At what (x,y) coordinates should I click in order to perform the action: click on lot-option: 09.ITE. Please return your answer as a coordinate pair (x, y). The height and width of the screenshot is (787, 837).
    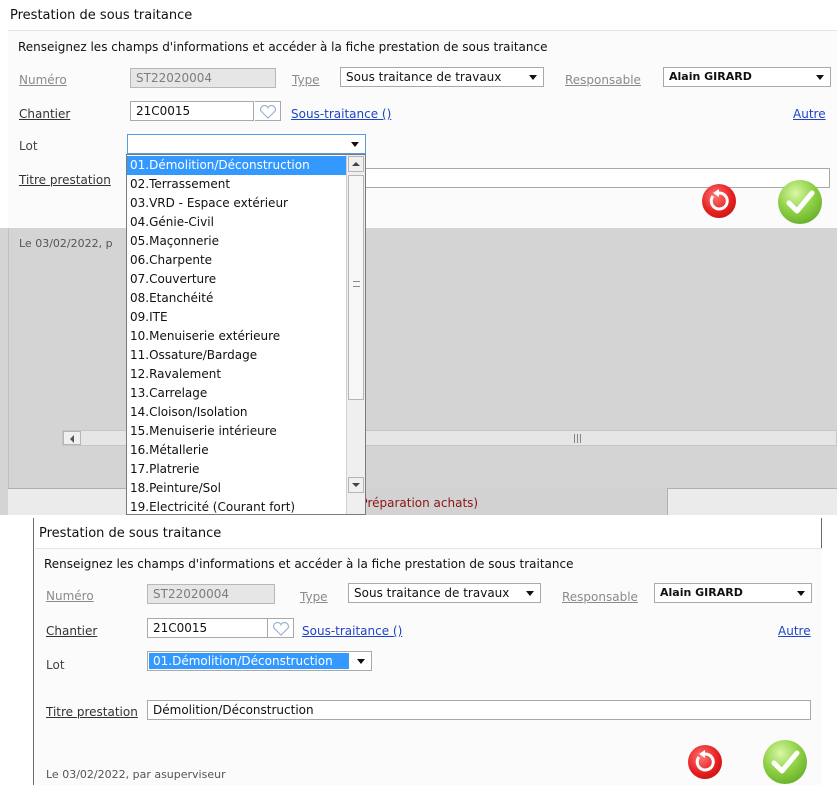
    Looking at the image, I should click on (236, 317).